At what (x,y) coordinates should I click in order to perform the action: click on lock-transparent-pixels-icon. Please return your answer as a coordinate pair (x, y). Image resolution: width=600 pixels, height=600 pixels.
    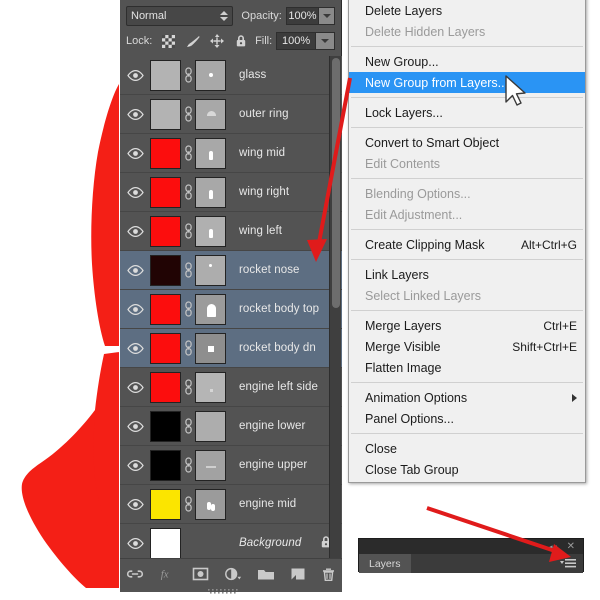
    Looking at the image, I should click on (168, 41).